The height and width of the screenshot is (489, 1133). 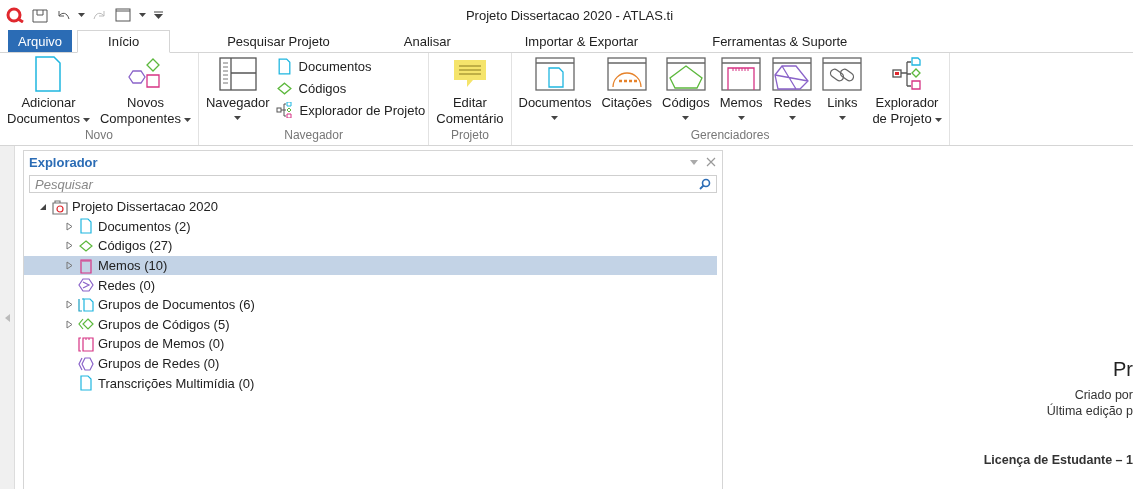 I want to click on ribbon-button: Memos, so click(x=741, y=87).